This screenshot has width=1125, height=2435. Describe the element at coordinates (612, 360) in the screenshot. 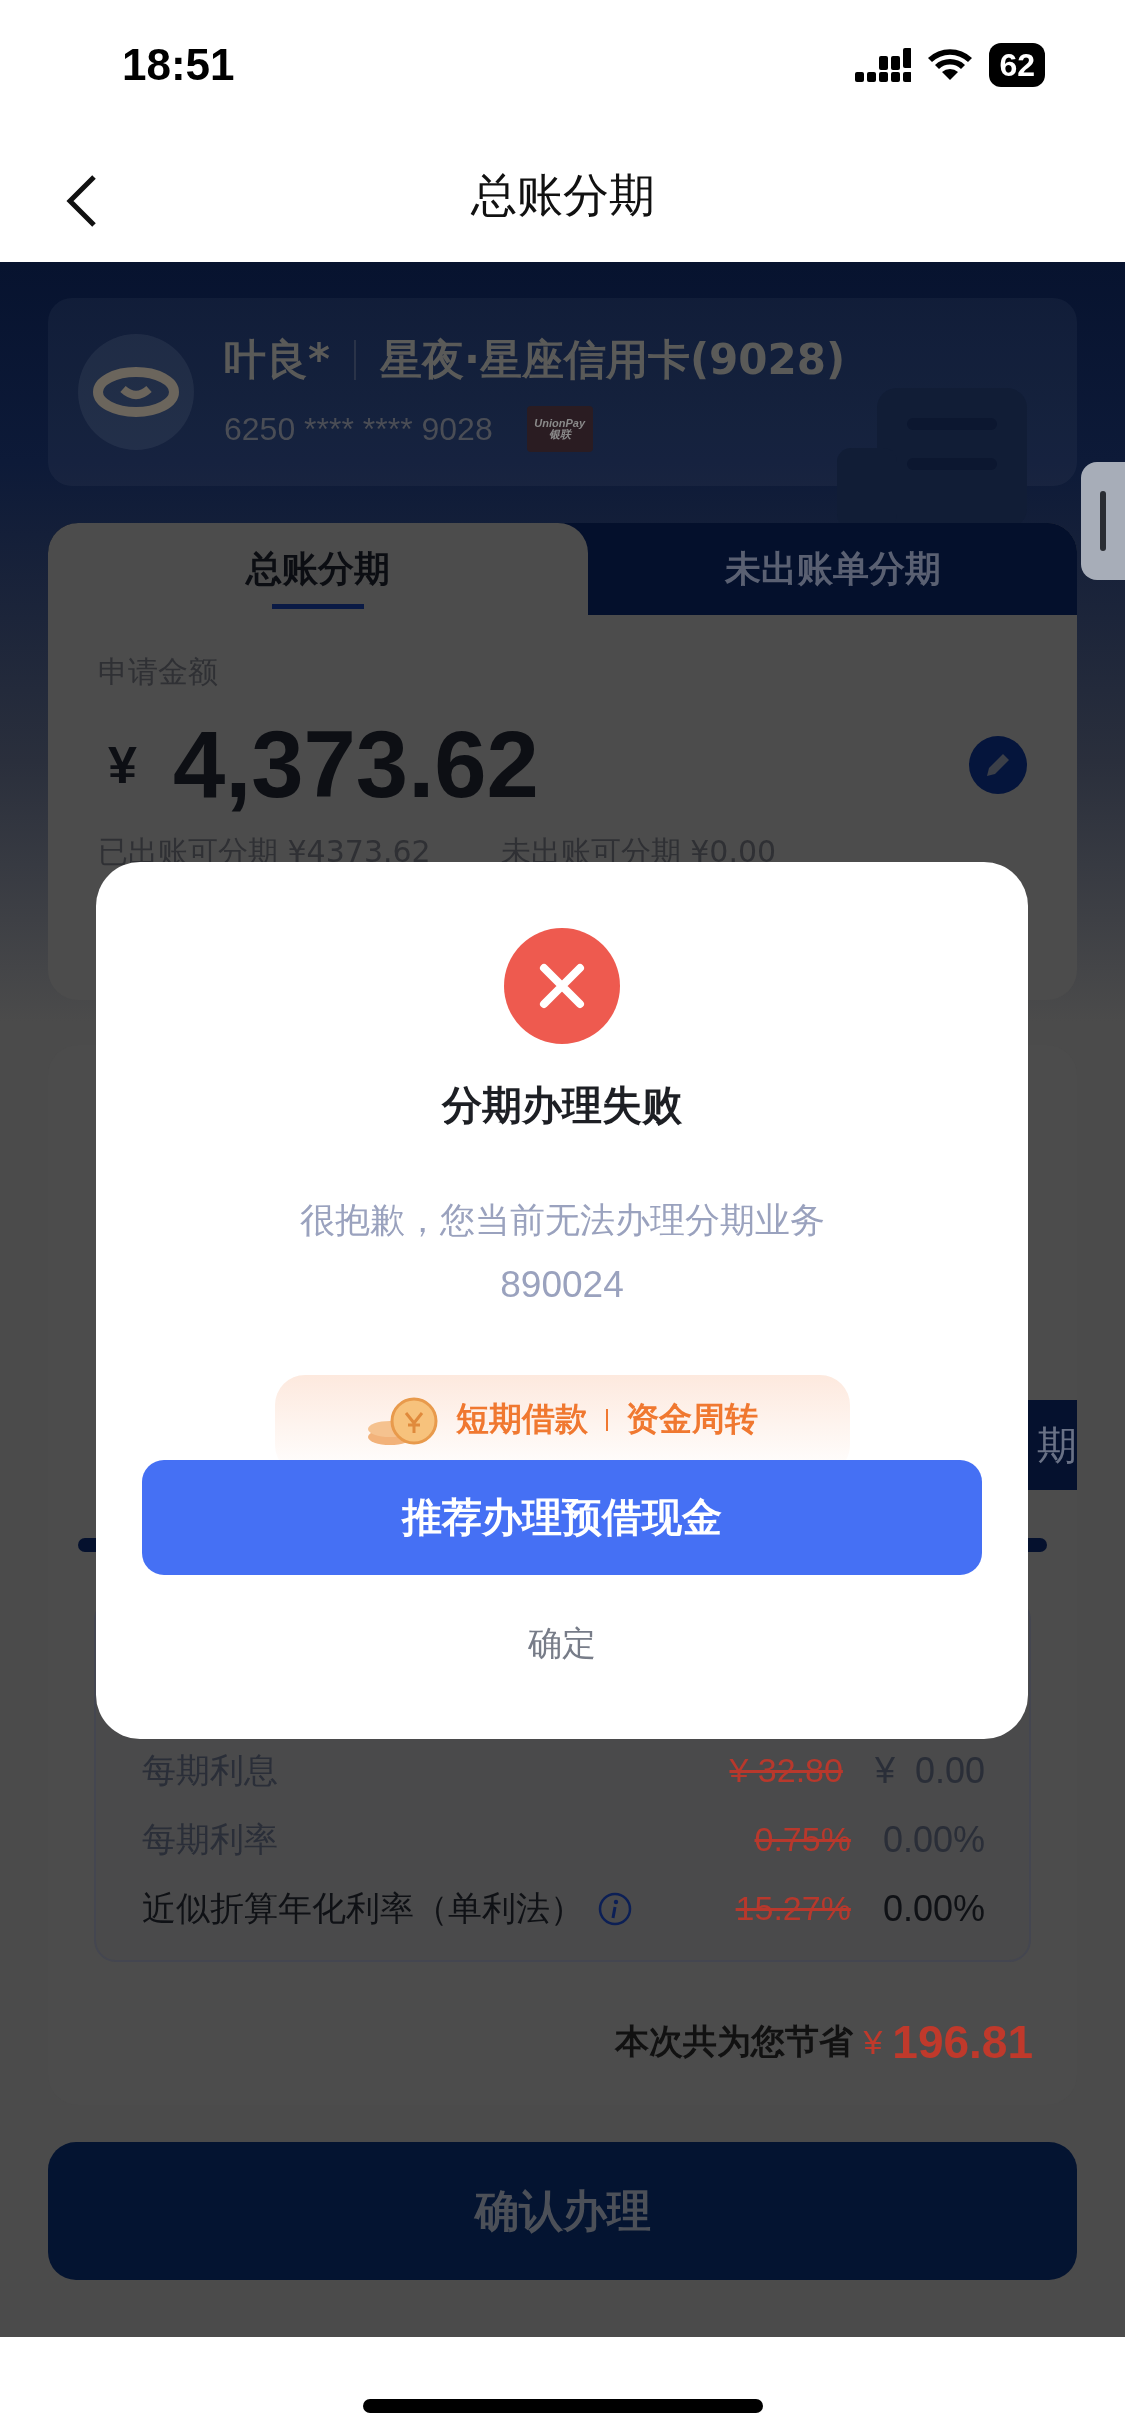

I see `card-name: 星夜·星座信用卡(9028)` at that location.